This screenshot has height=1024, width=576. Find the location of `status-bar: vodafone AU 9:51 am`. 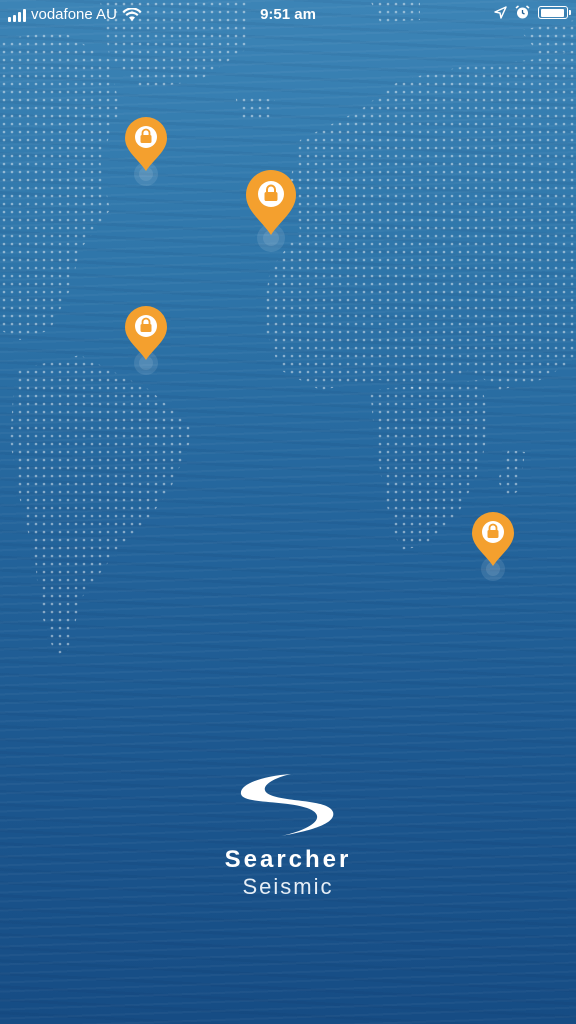

status-bar: vodafone AU 9:51 am is located at coordinates (288, 15).